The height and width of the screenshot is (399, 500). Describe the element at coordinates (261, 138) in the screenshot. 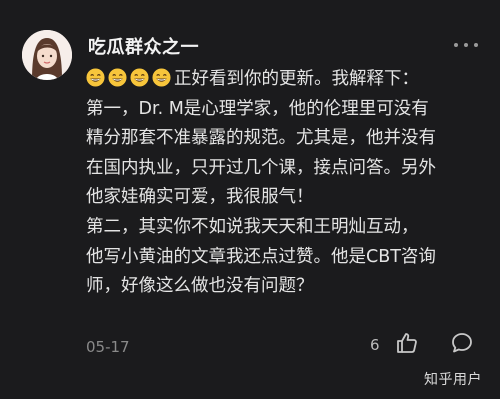

I see `comment-line: 精分那套不准暴露的规范。尤其是，他并没有` at that location.